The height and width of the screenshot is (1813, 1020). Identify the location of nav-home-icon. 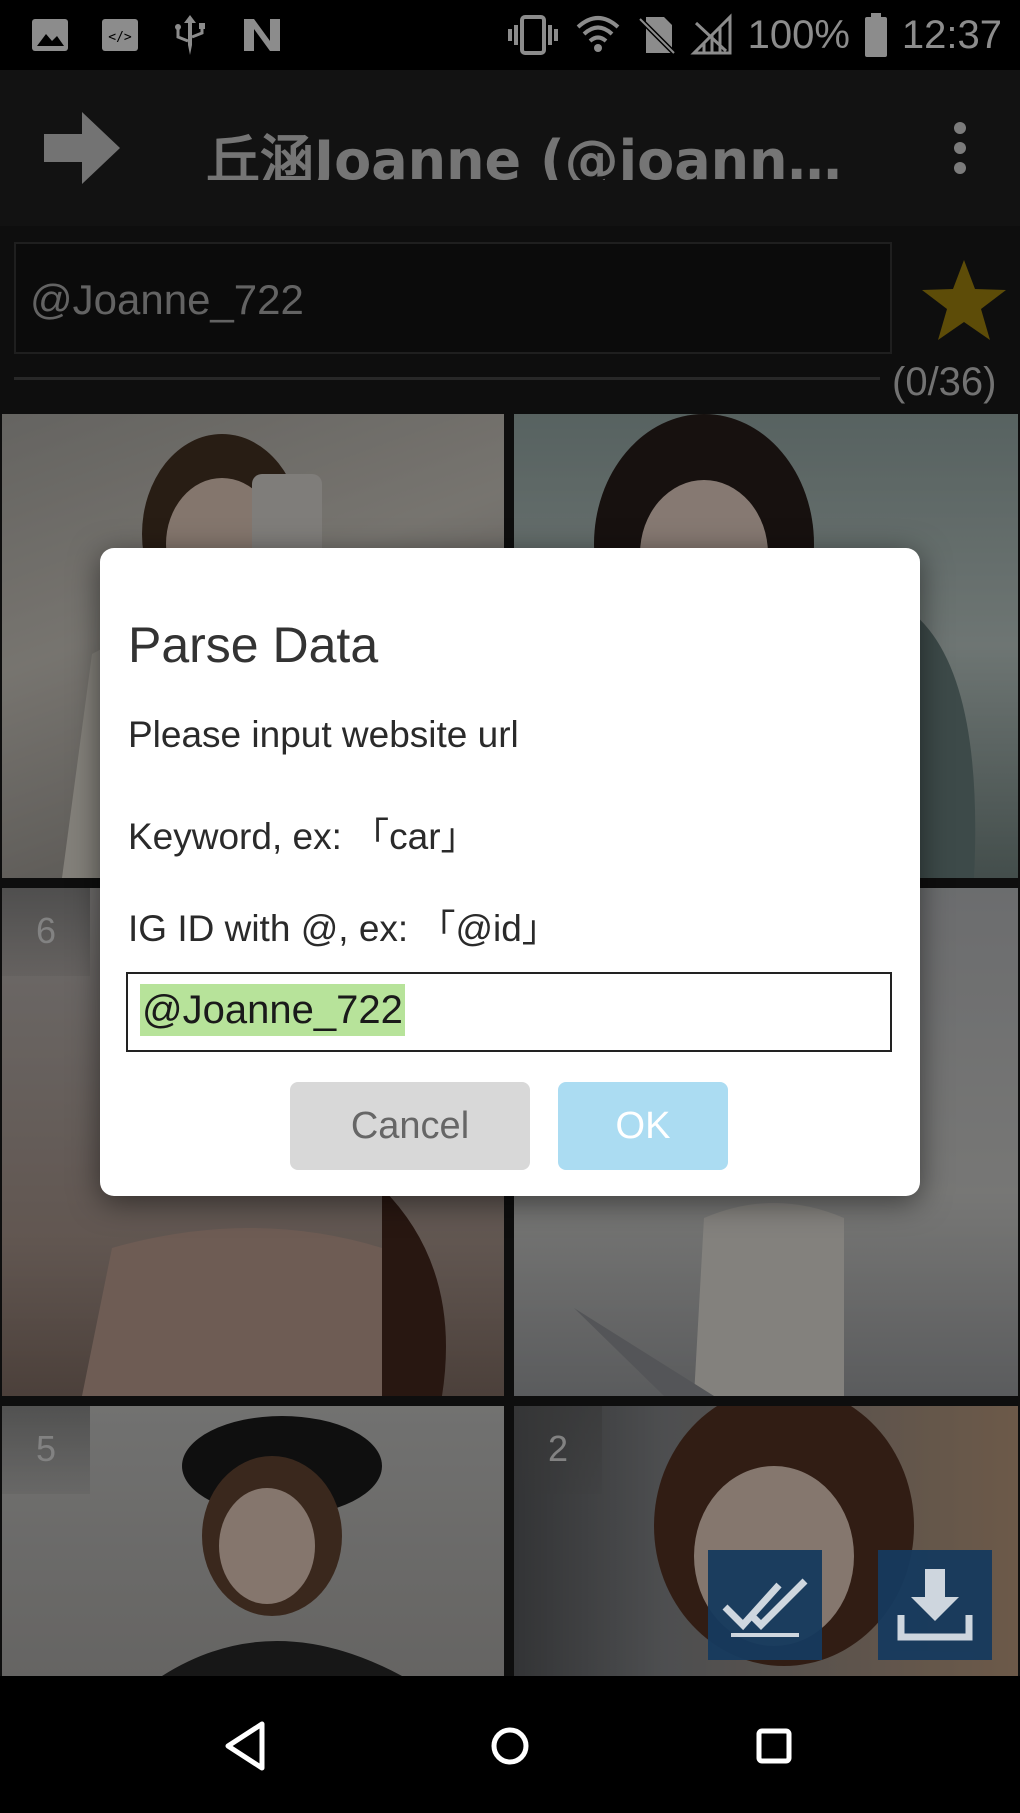
(510, 1746).